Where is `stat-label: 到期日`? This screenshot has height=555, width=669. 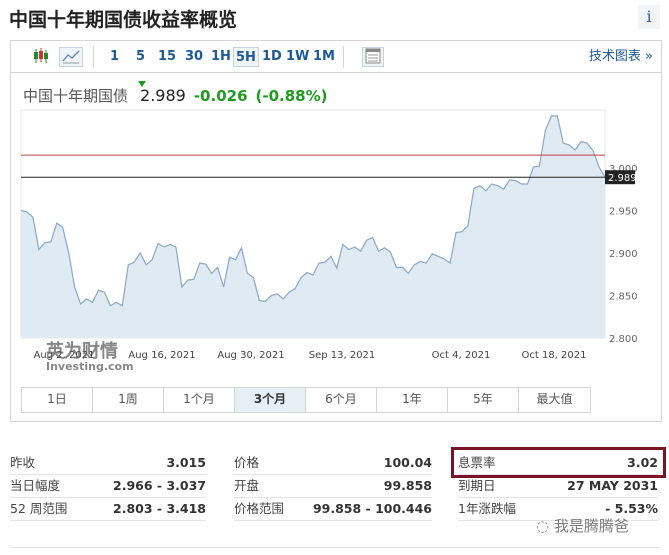 stat-label: 到期日 is located at coordinates (477, 485).